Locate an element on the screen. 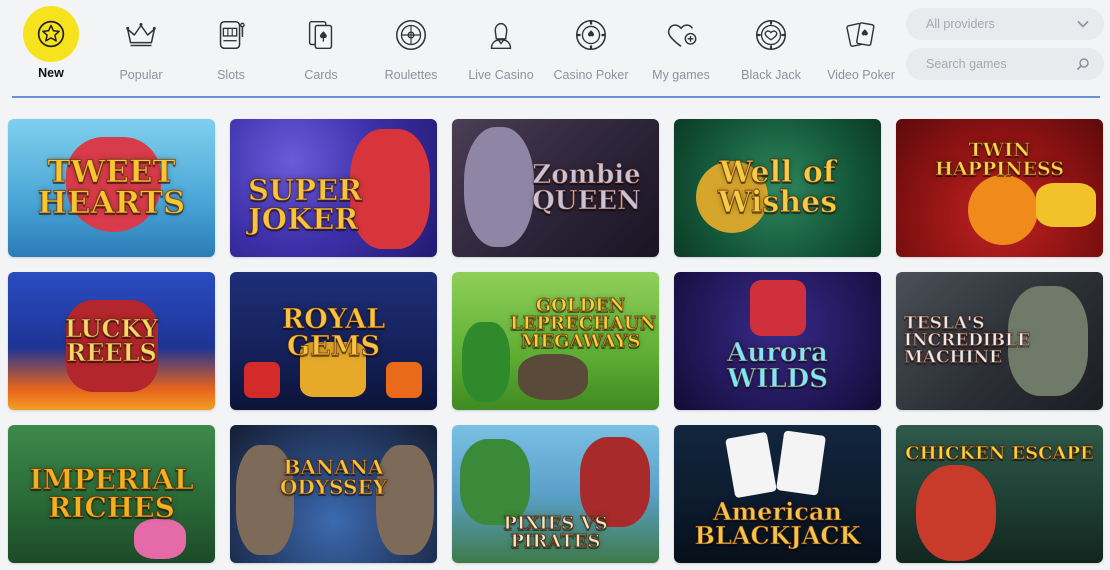  game-tile-american-blackjack: American BLACKJACK is located at coordinates (777, 494).